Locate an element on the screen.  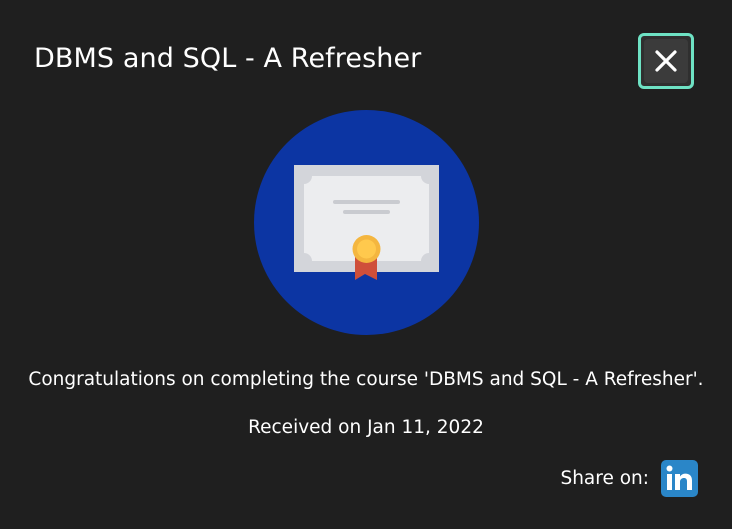
certificate-badge is located at coordinates (366, 222).